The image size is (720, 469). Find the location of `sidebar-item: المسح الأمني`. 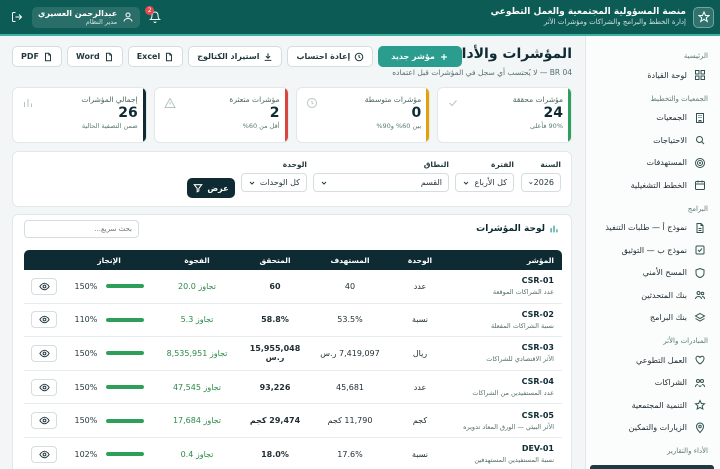

sidebar-item: المسح الأمني is located at coordinates (653, 273).